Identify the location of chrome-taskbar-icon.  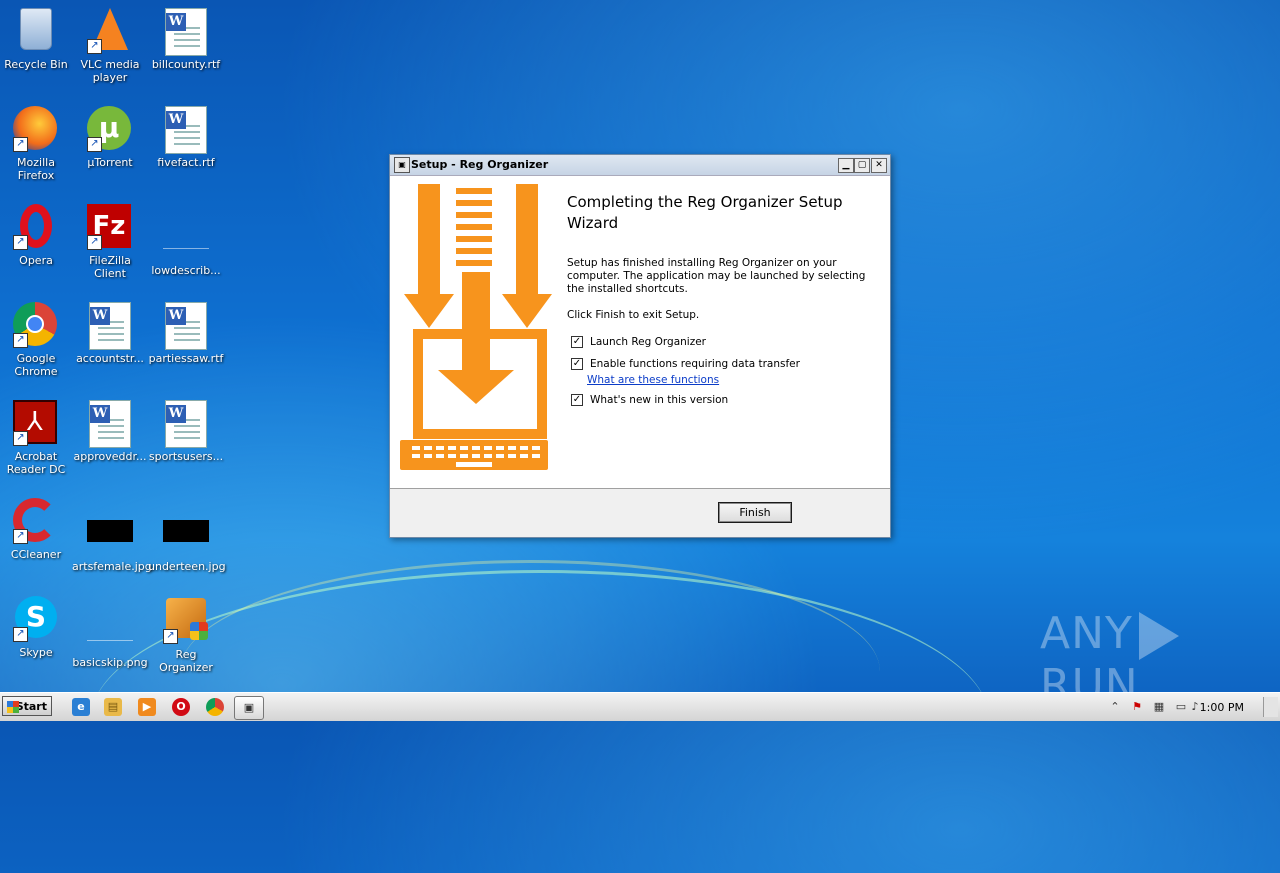
(215, 707).